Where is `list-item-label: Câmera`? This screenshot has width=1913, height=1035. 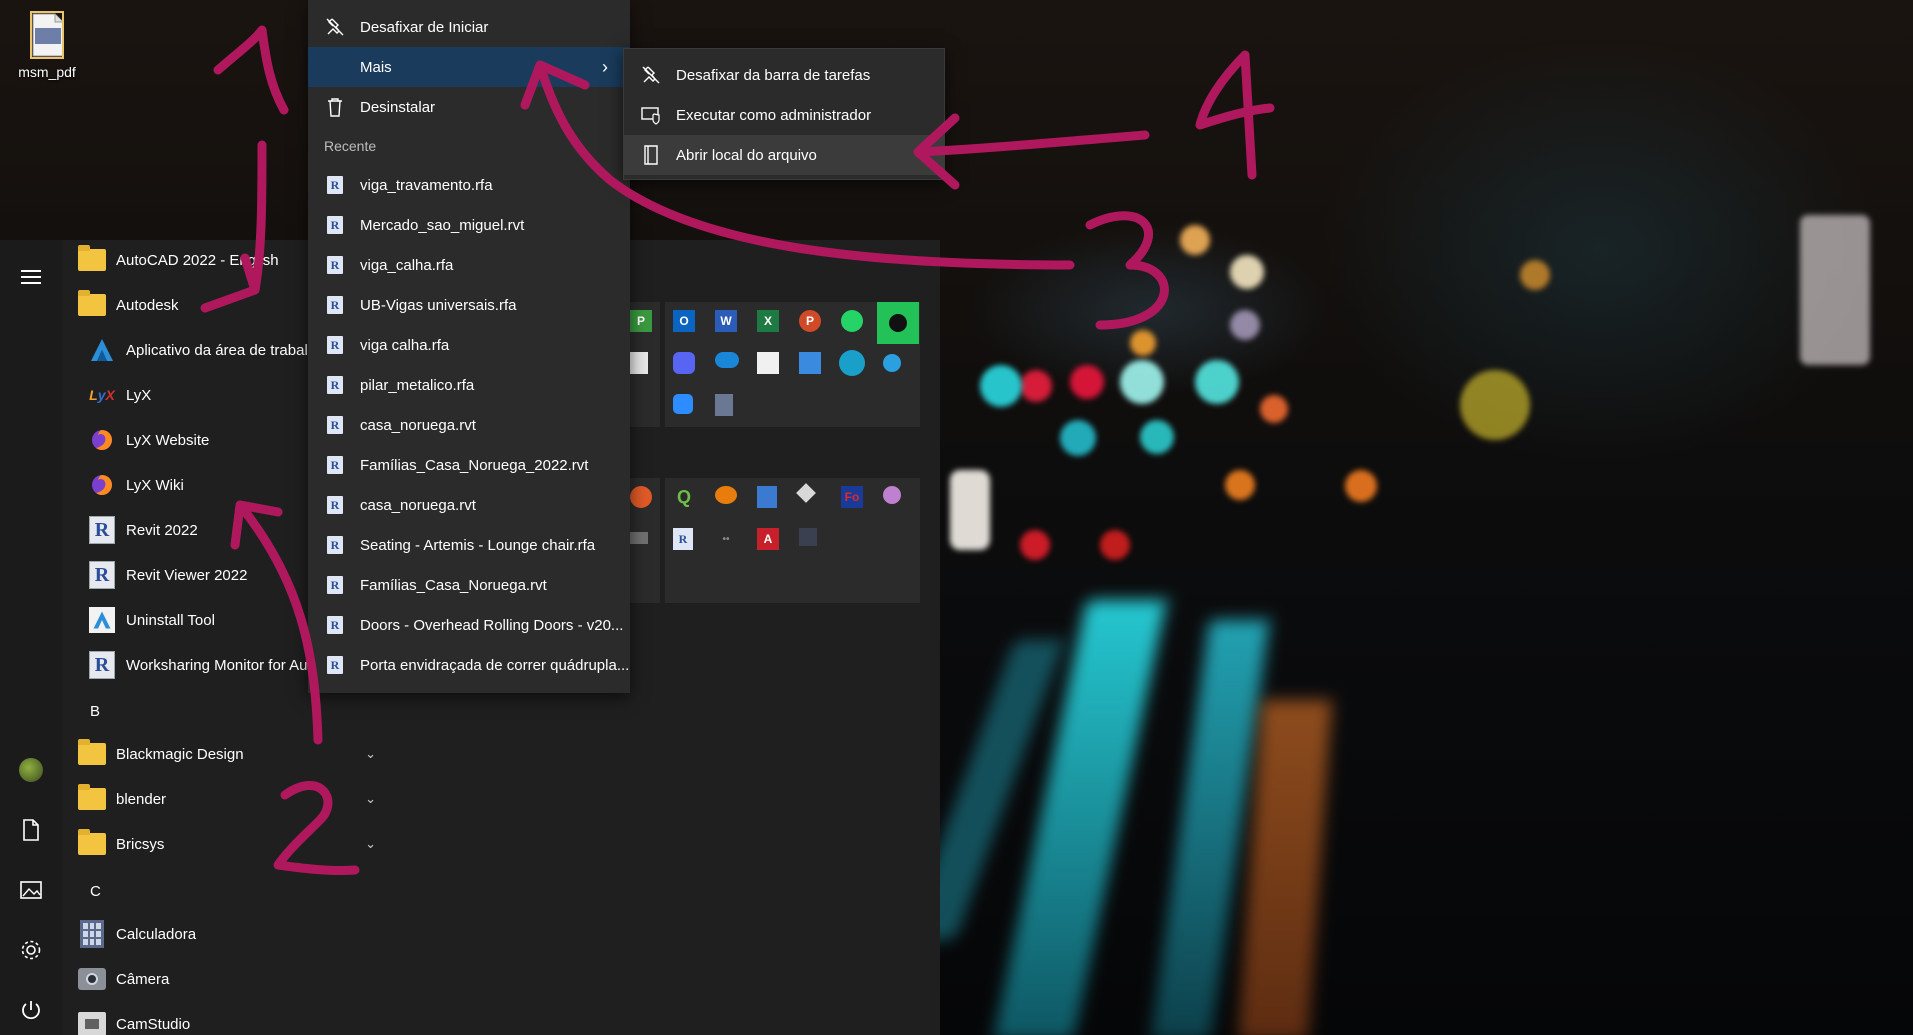
list-item-label: Câmera is located at coordinates (143, 979).